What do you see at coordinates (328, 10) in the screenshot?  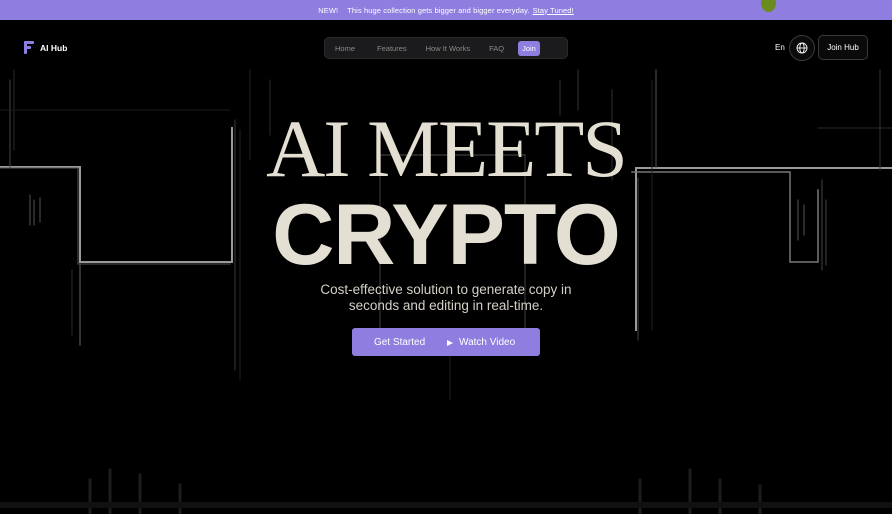 I see `announcement-badge: NEW!` at bounding box center [328, 10].